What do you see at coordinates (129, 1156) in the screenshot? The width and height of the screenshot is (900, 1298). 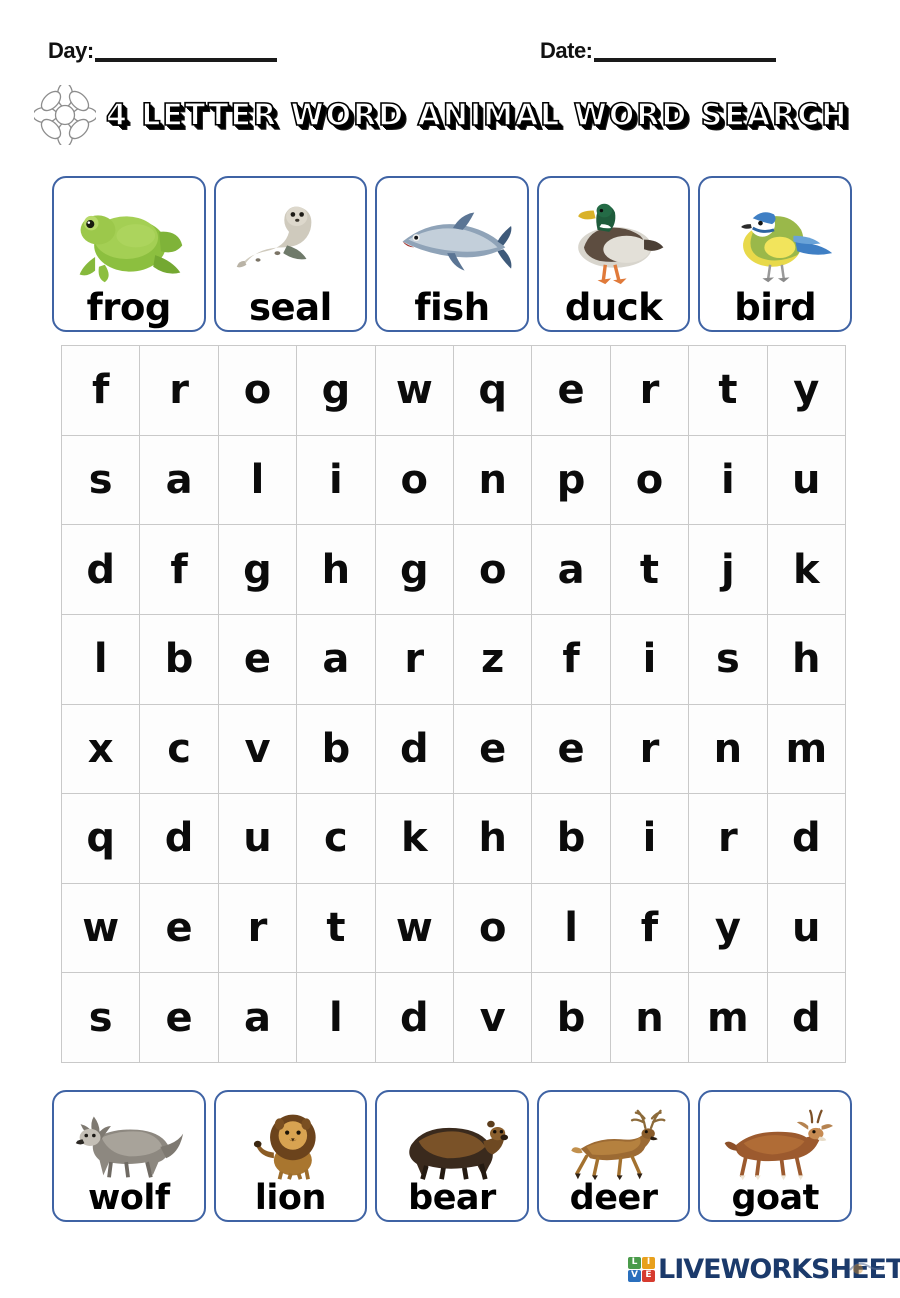 I see `word-card-wolf: wolf` at bounding box center [129, 1156].